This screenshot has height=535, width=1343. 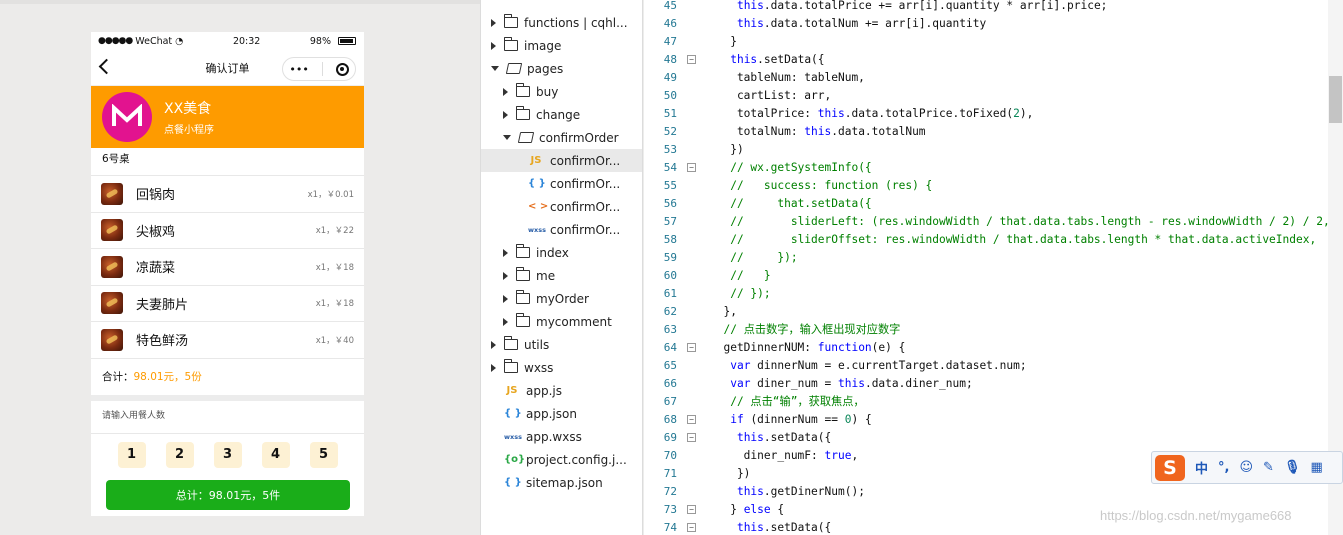 I want to click on code-text: // 点击数字，输入框出现对应数字, so click(x=812, y=329).